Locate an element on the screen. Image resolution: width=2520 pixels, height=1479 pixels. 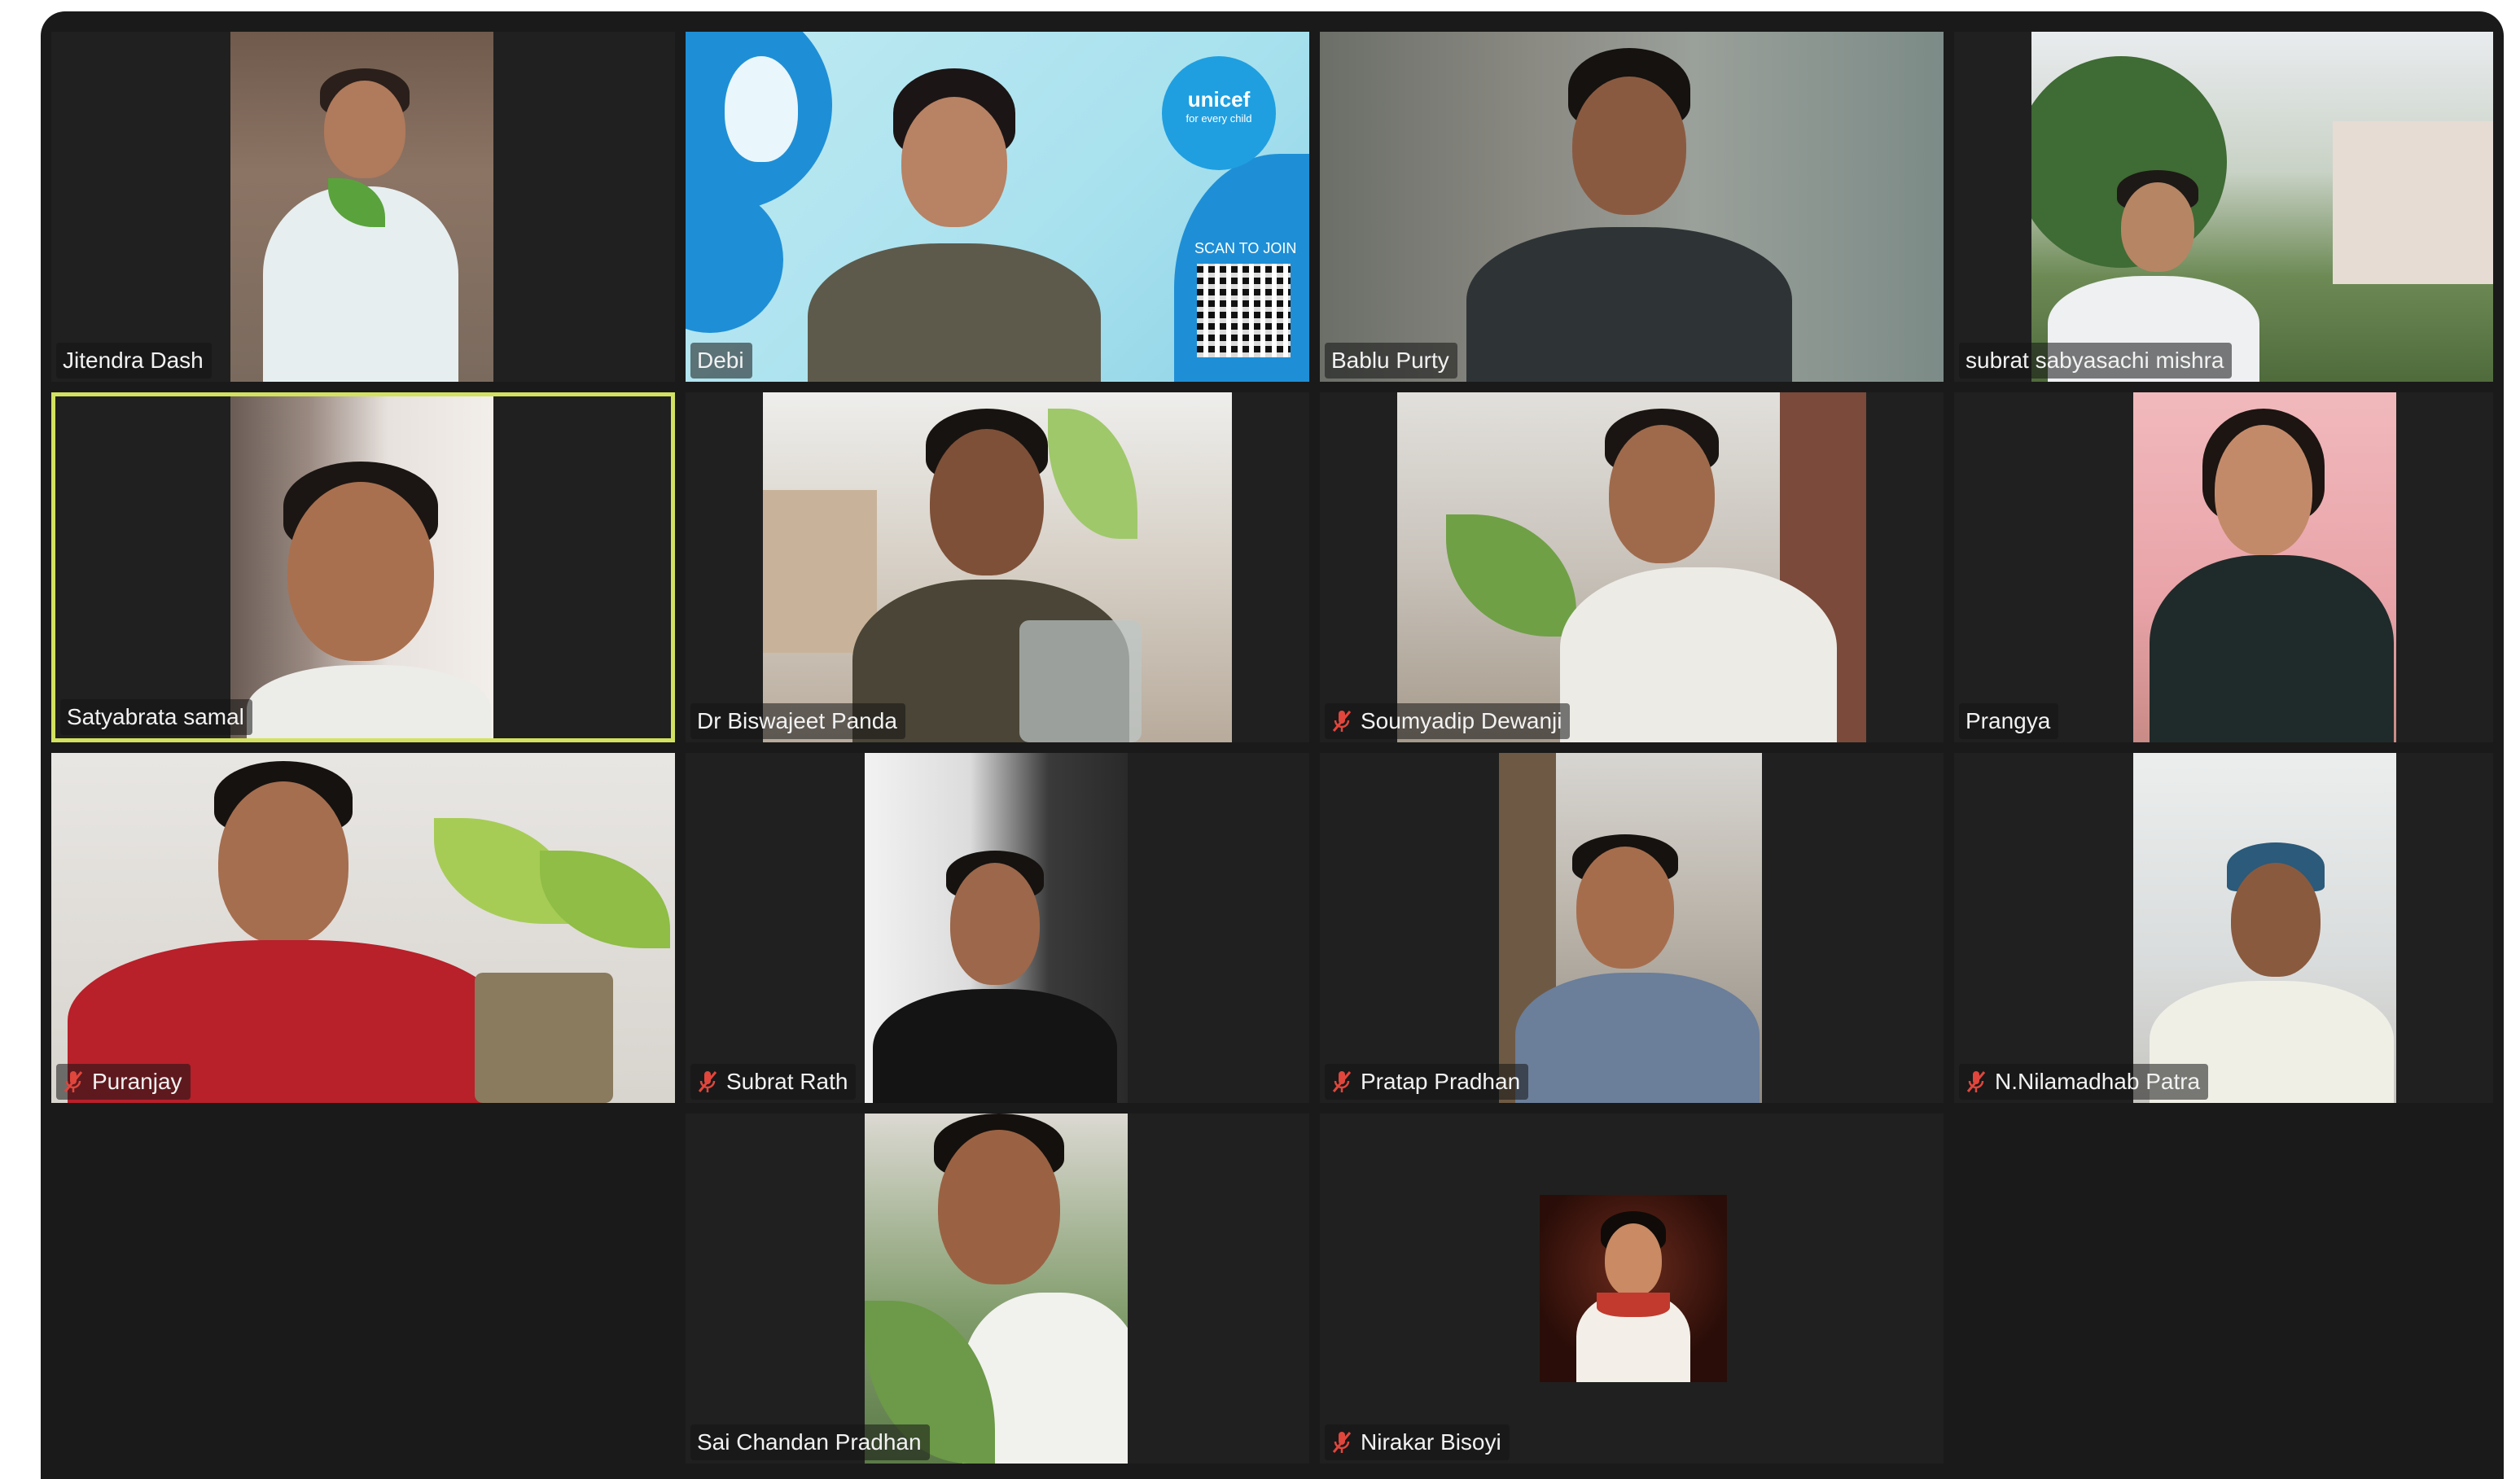
participant-name-tag: Prangya is located at coordinates (2009, 721).